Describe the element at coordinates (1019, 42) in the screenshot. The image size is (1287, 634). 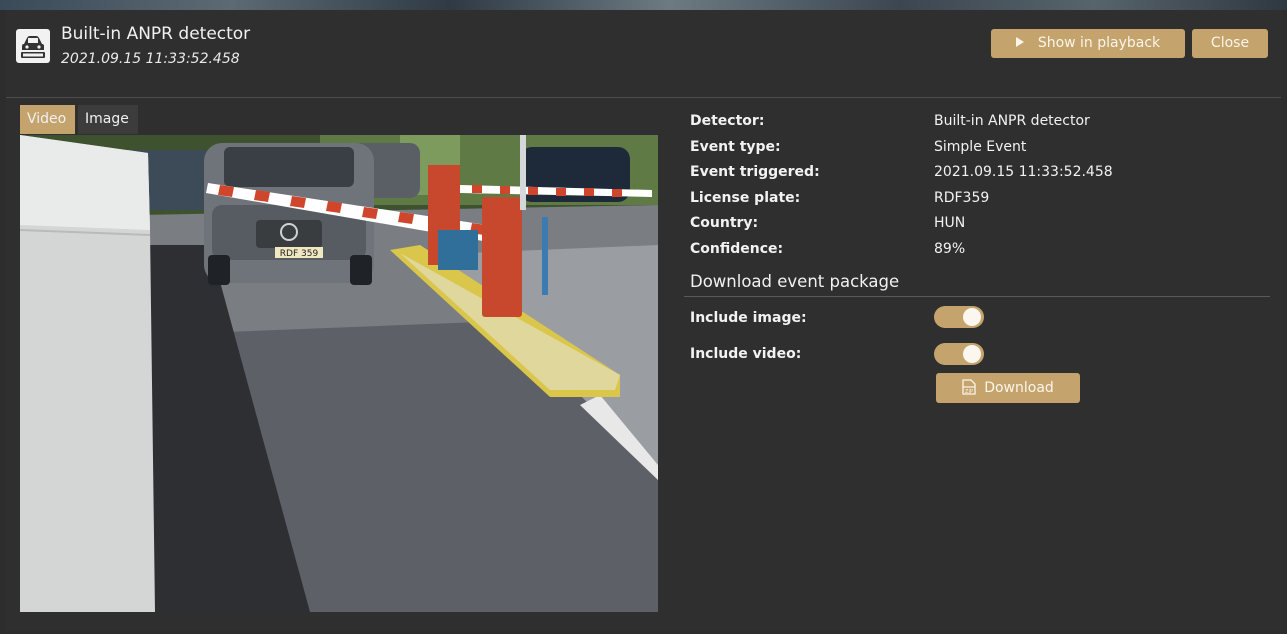
I see `play-icon` at that location.